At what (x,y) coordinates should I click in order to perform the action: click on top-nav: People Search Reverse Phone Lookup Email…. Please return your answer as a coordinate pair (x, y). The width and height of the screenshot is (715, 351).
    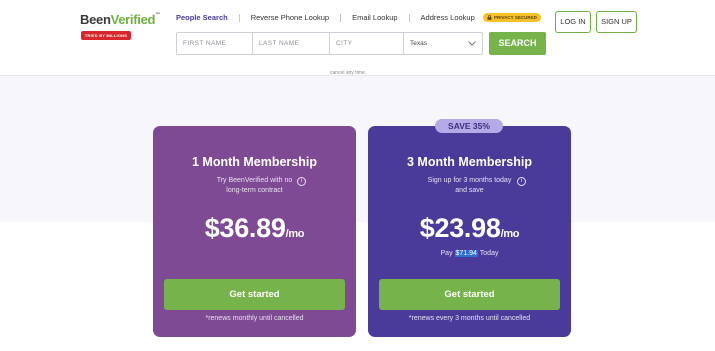
    Looking at the image, I should click on (325, 17).